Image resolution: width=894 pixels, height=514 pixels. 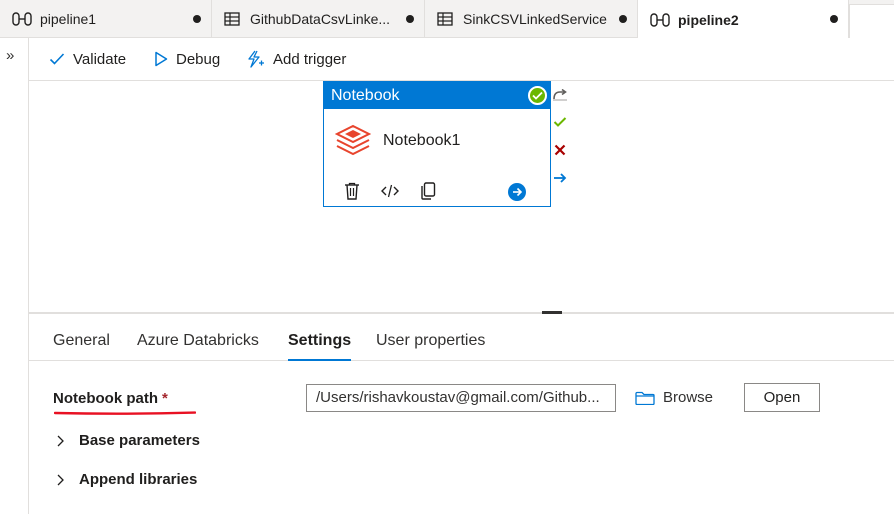 What do you see at coordinates (537, 95) in the screenshot?
I see `success-check-icon` at bounding box center [537, 95].